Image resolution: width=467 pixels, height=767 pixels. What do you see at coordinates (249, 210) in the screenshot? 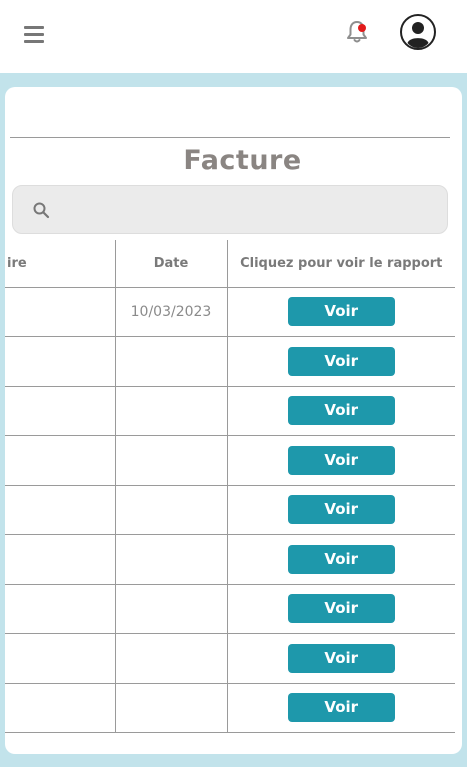
I see `search-input` at bounding box center [249, 210].